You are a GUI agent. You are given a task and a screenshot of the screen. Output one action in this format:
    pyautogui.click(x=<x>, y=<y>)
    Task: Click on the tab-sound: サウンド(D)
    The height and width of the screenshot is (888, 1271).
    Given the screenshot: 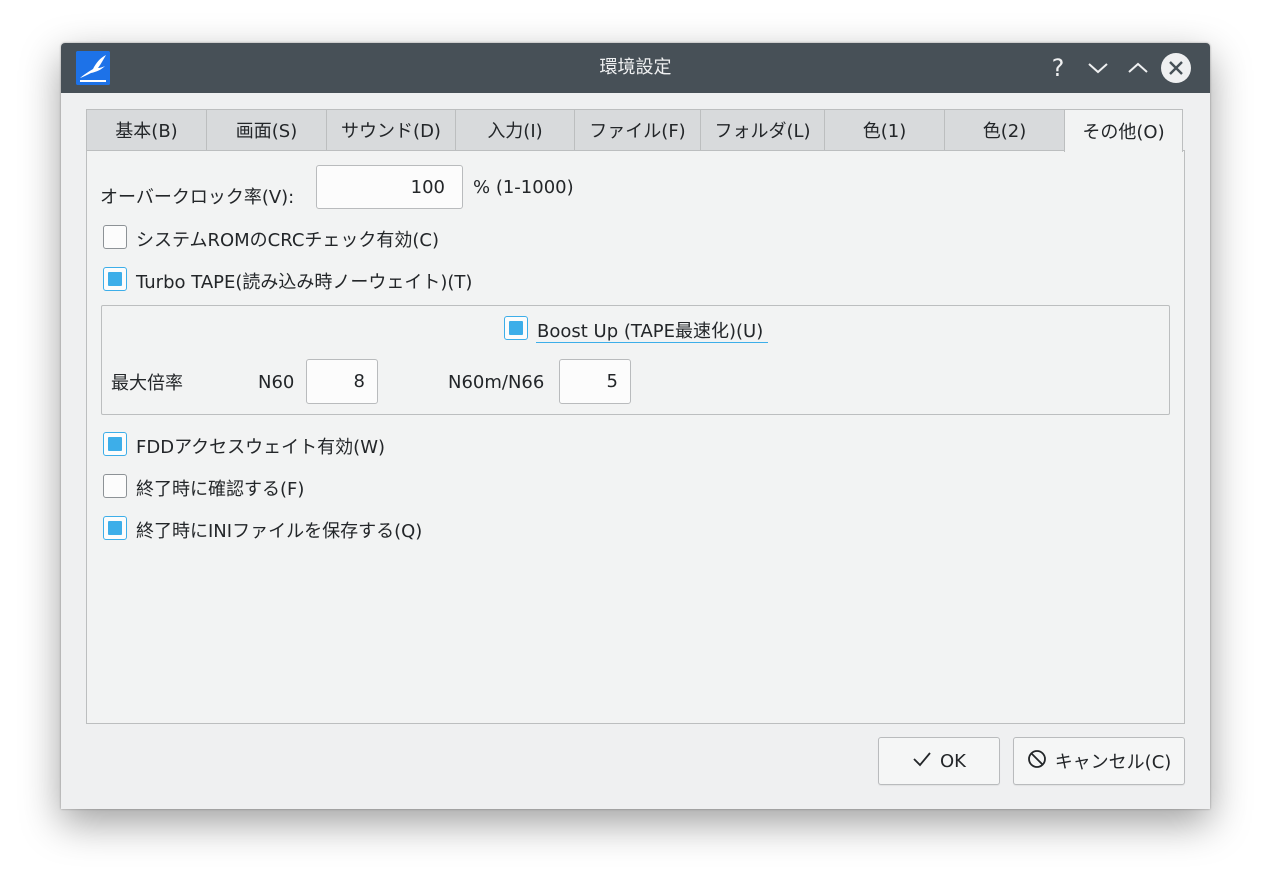 What is the action you would take?
    pyautogui.click(x=391, y=129)
    